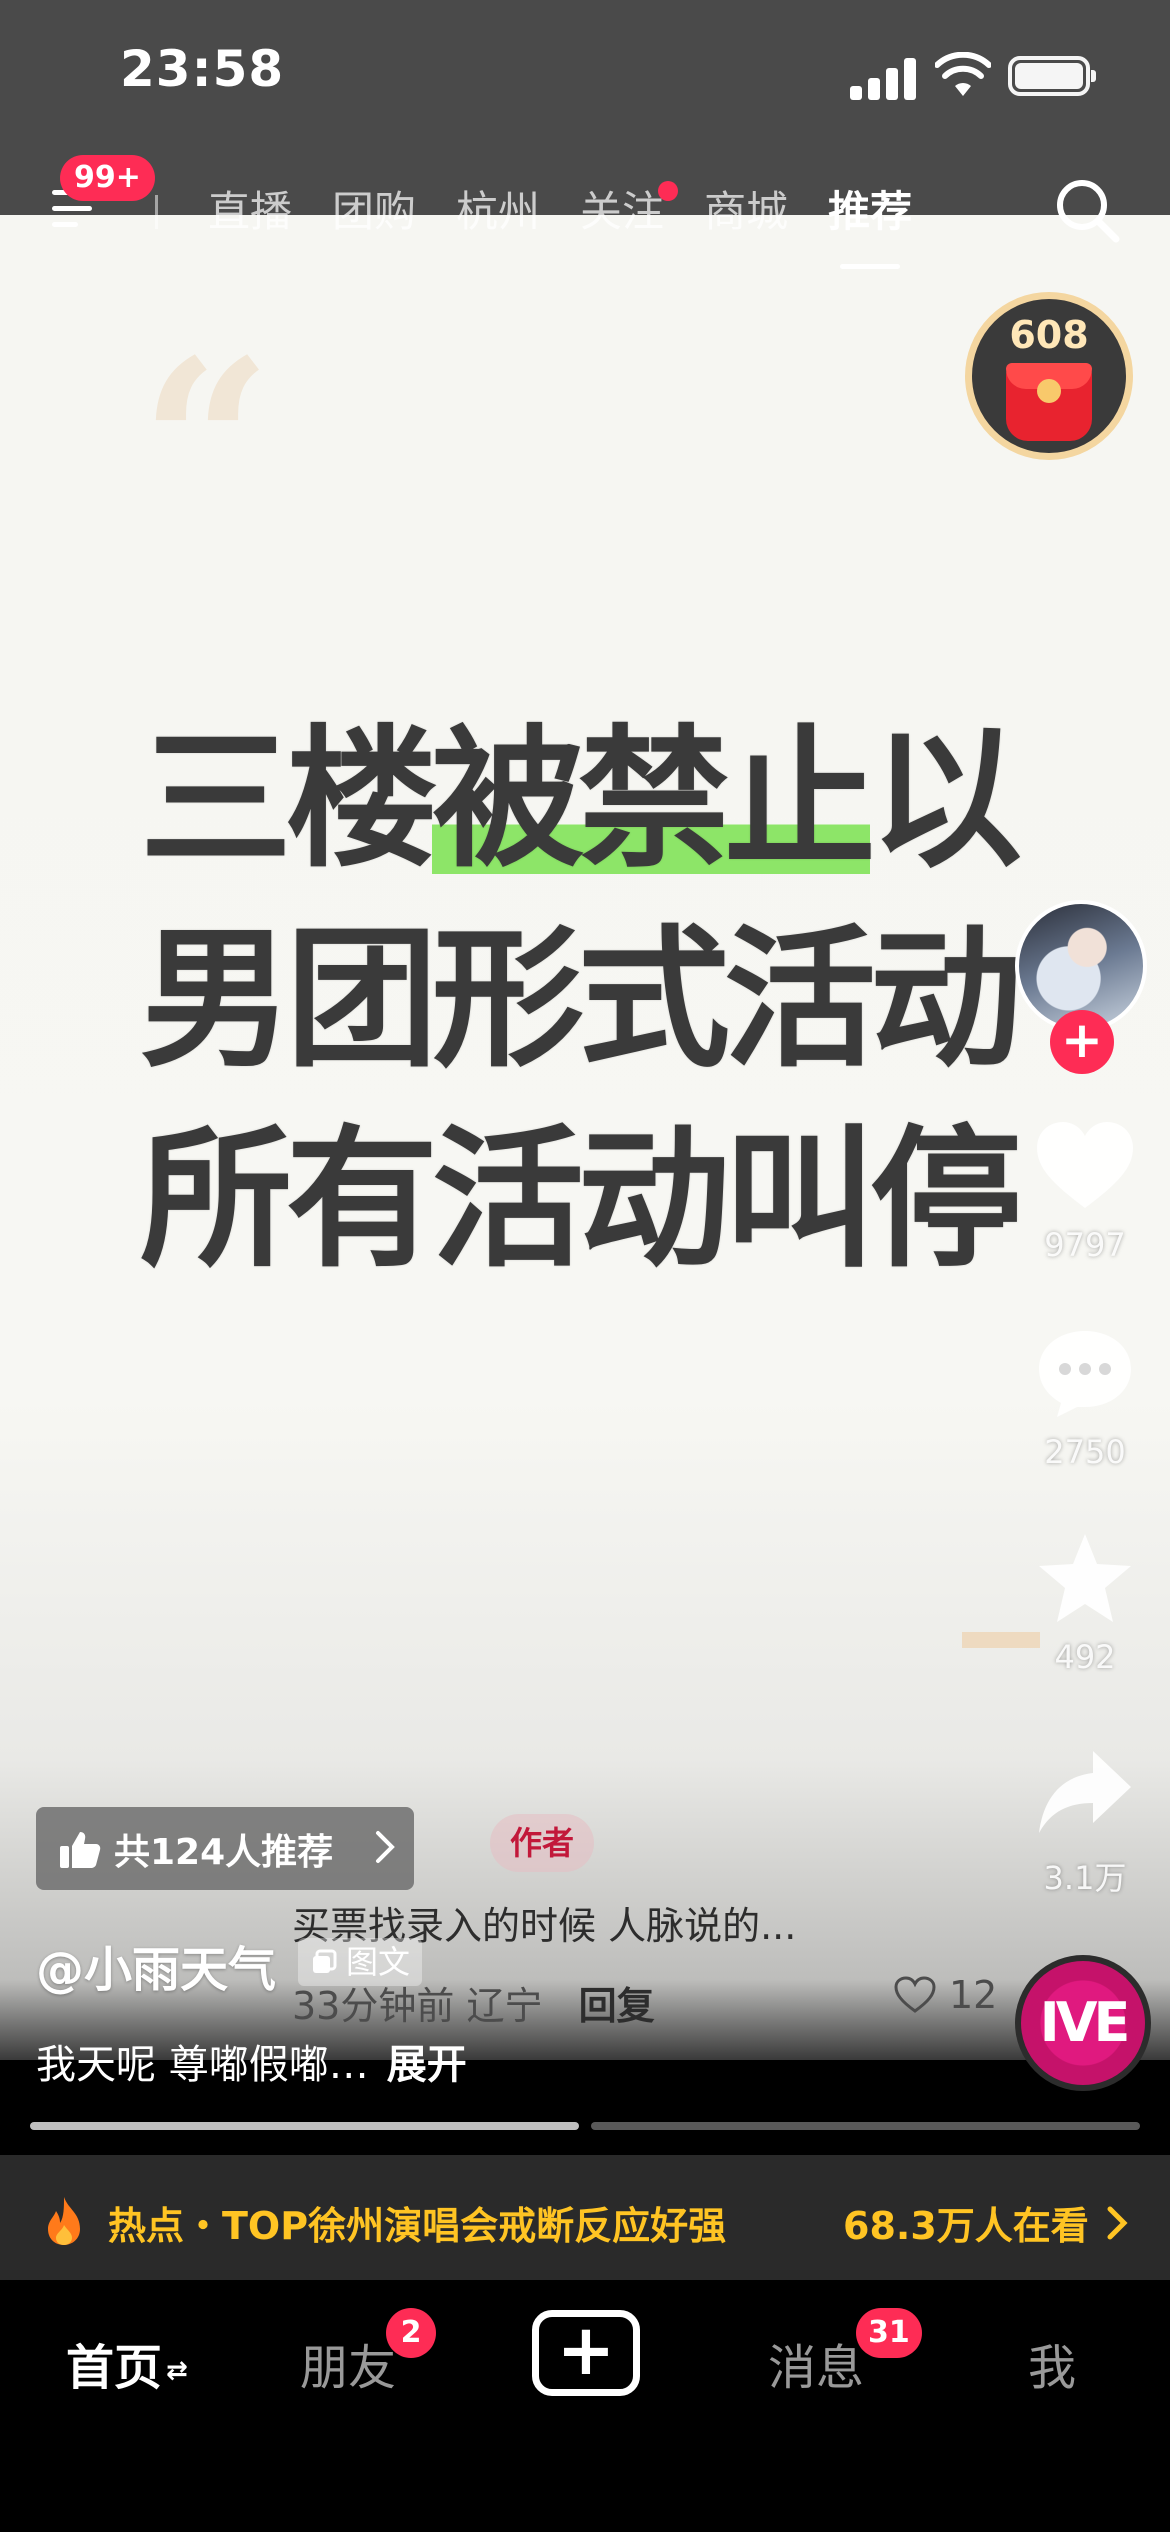  What do you see at coordinates (427, 2065) in the screenshot?
I see `expand-caption-button: 展开` at bounding box center [427, 2065].